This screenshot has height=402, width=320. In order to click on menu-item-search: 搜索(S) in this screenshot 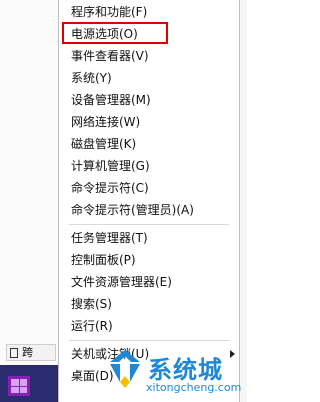, I will do `click(91, 304)`.